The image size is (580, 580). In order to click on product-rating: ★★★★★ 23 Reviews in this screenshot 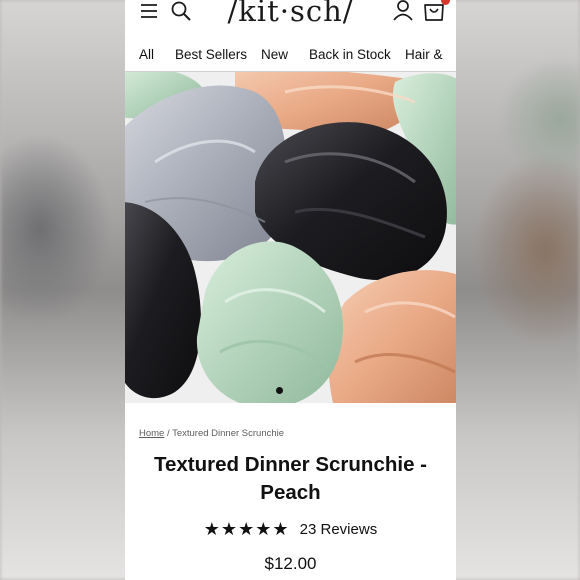, I will do `click(290, 530)`.